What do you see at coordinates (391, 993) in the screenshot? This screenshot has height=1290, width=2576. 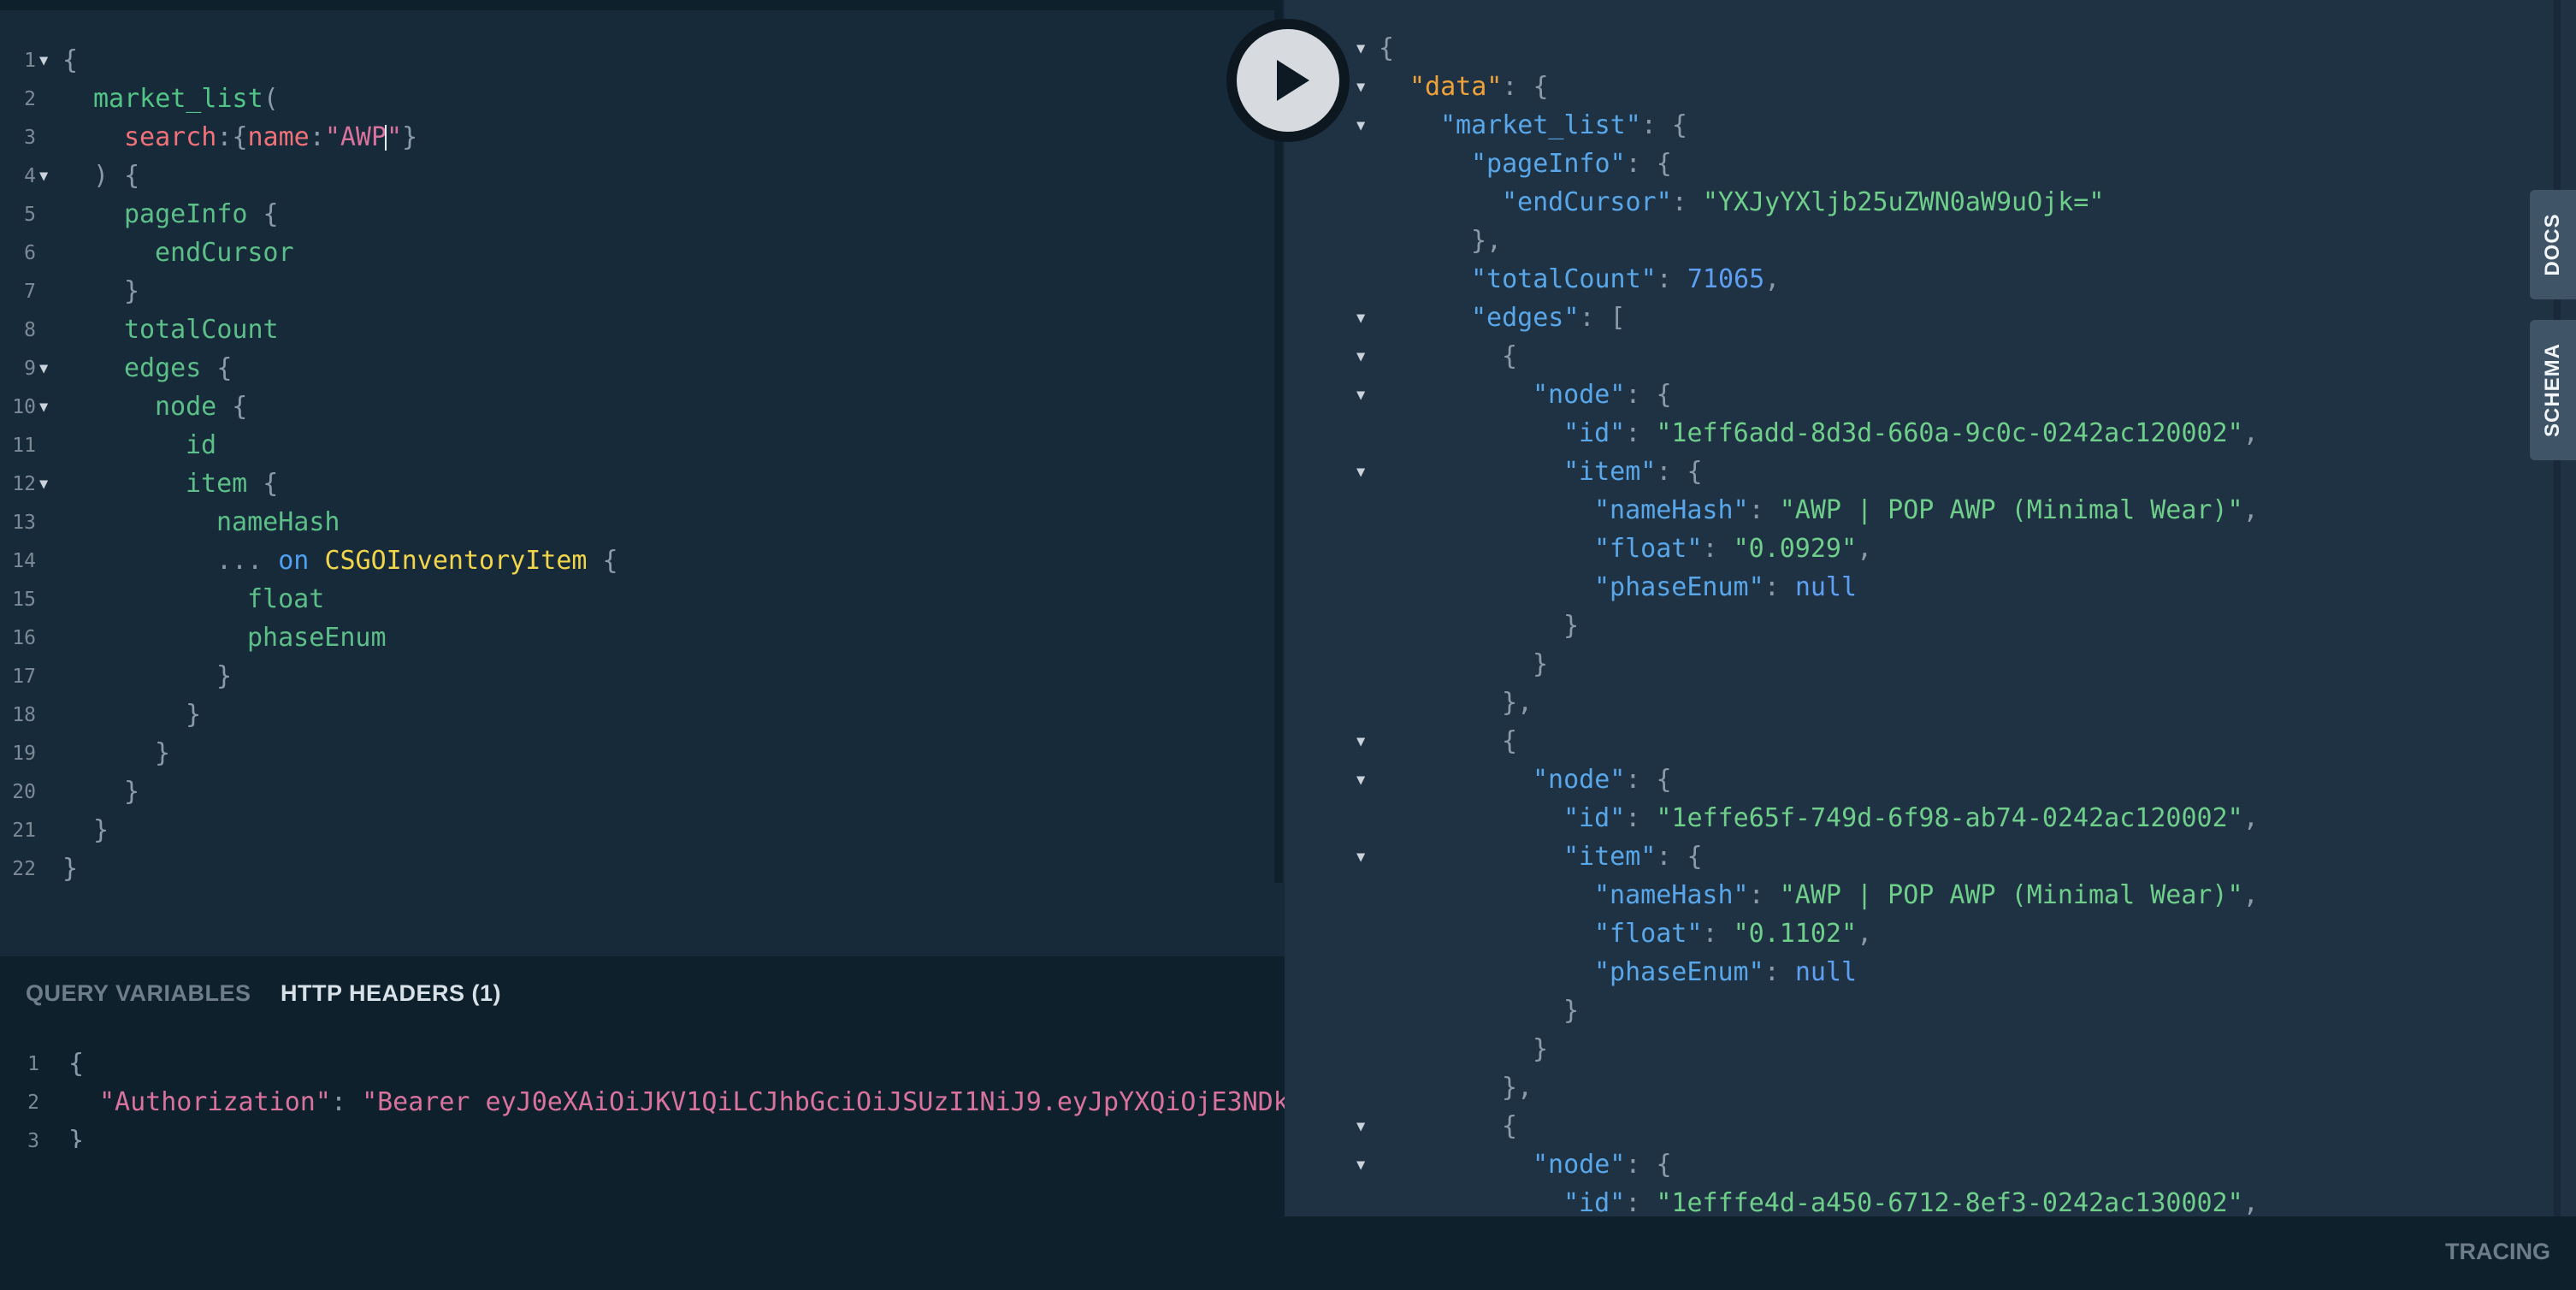 I see `tab-http-headers: HTTP HEADERS (1)` at bounding box center [391, 993].